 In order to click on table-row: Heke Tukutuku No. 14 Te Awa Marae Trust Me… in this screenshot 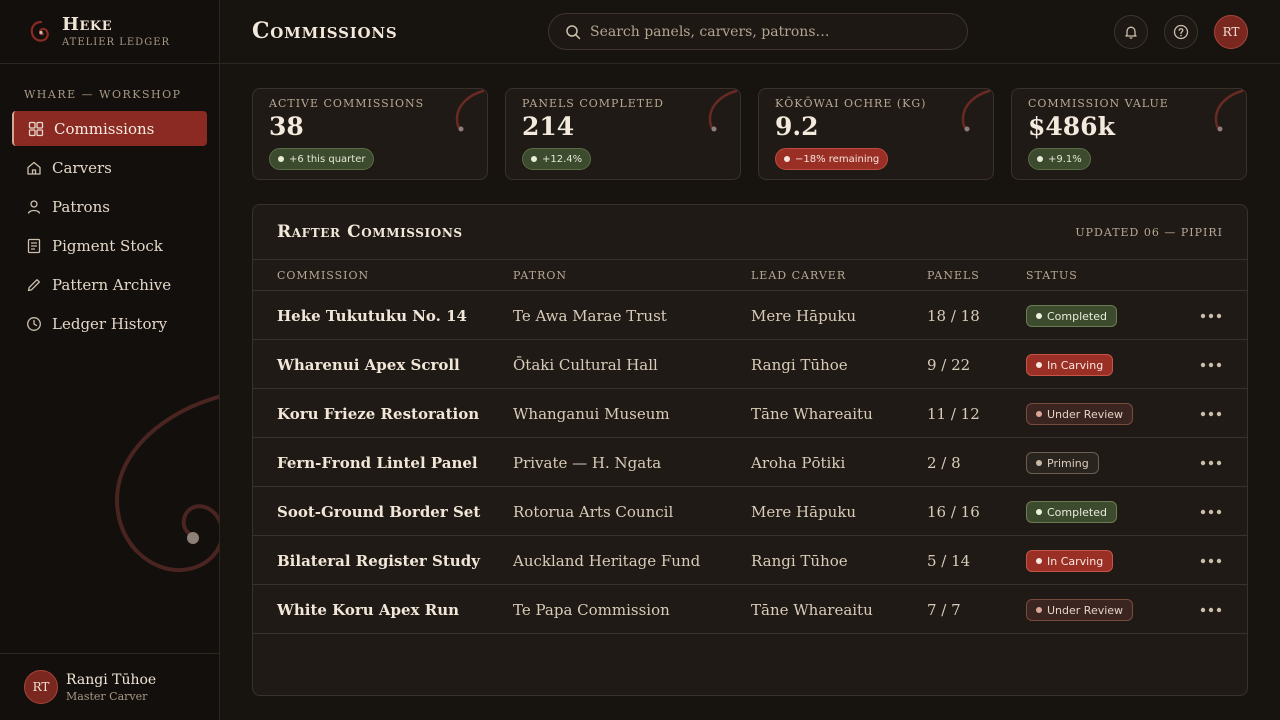, I will do `click(750, 315)`.